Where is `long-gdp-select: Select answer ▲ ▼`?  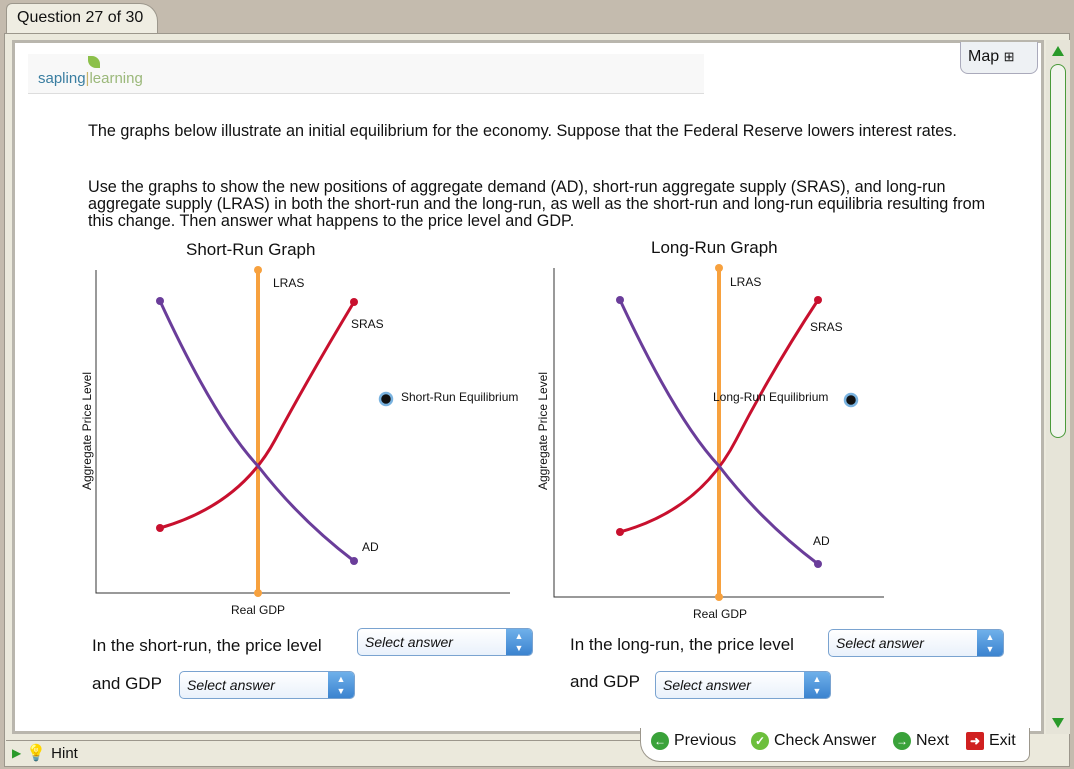 long-gdp-select: Select answer ▲ ▼ is located at coordinates (743, 685).